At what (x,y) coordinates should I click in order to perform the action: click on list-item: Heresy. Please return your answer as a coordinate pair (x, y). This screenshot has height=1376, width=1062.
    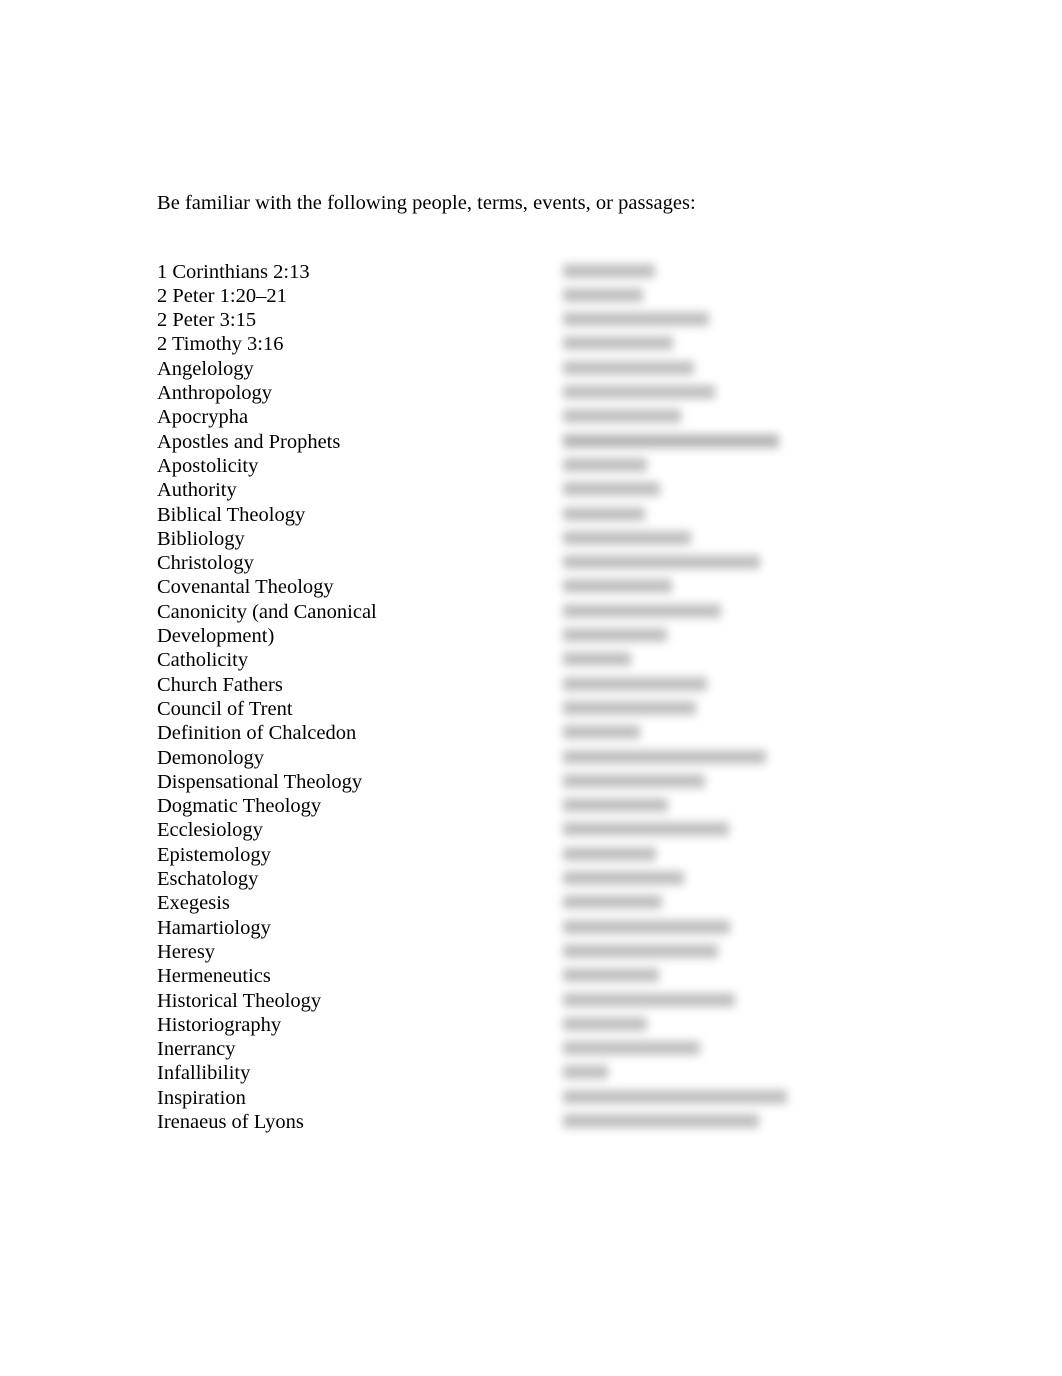
    Looking at the image, I should click on (186, 951).